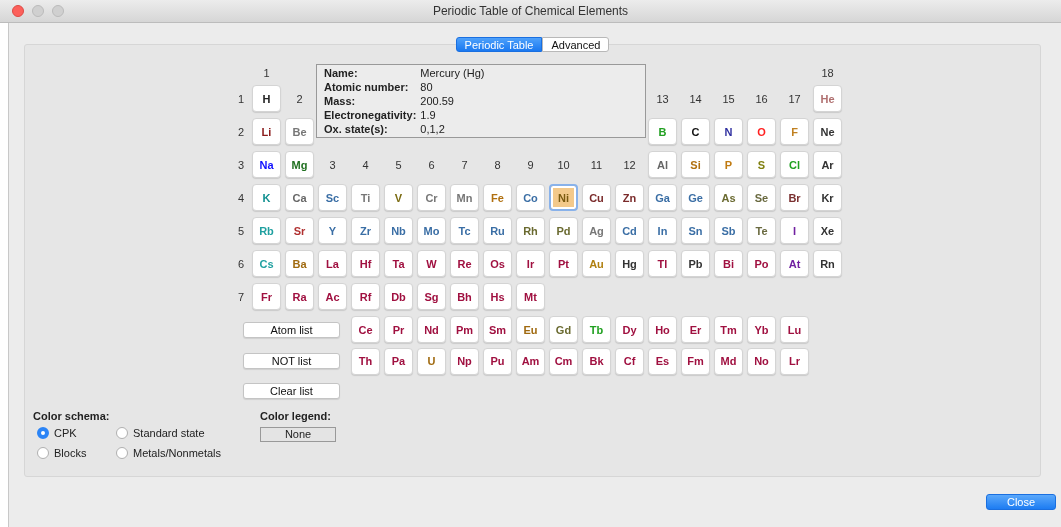 The height and width of the screenshot is (527, 1061). I want to click on element-button: Al, so click(662, 164).